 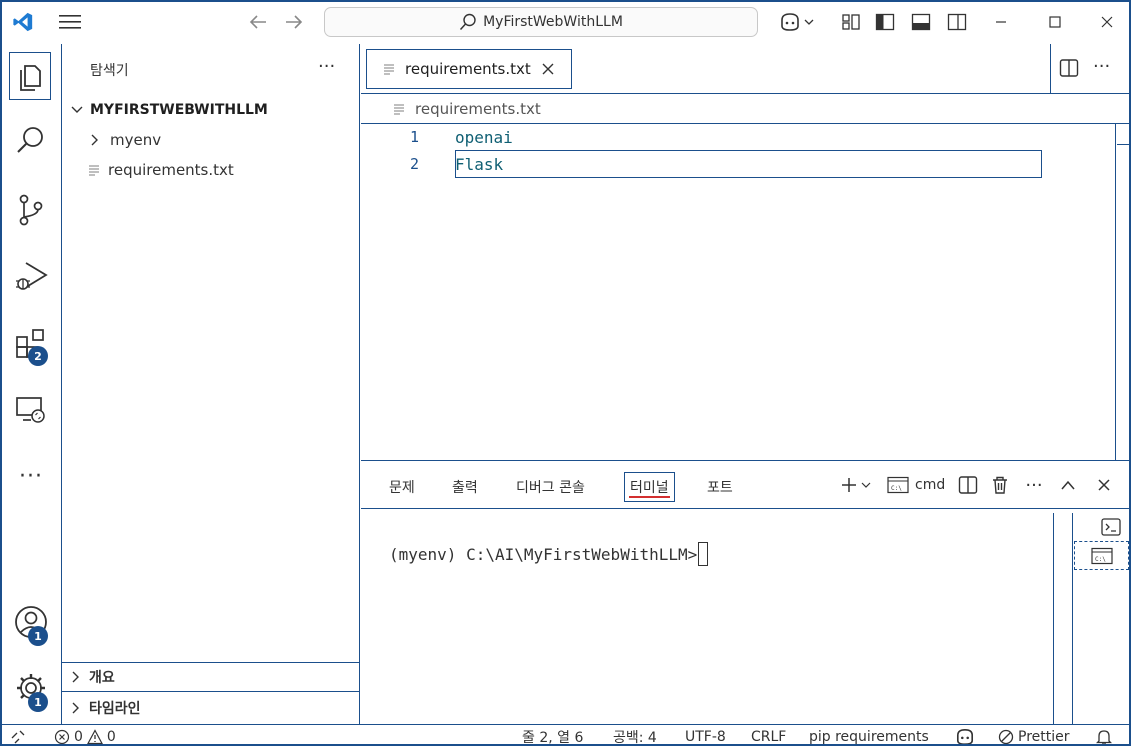 What do you see at coordinates (102, 678) in the screenshot?
I see `outline-label: 개요` at bounding box center [102, 678].